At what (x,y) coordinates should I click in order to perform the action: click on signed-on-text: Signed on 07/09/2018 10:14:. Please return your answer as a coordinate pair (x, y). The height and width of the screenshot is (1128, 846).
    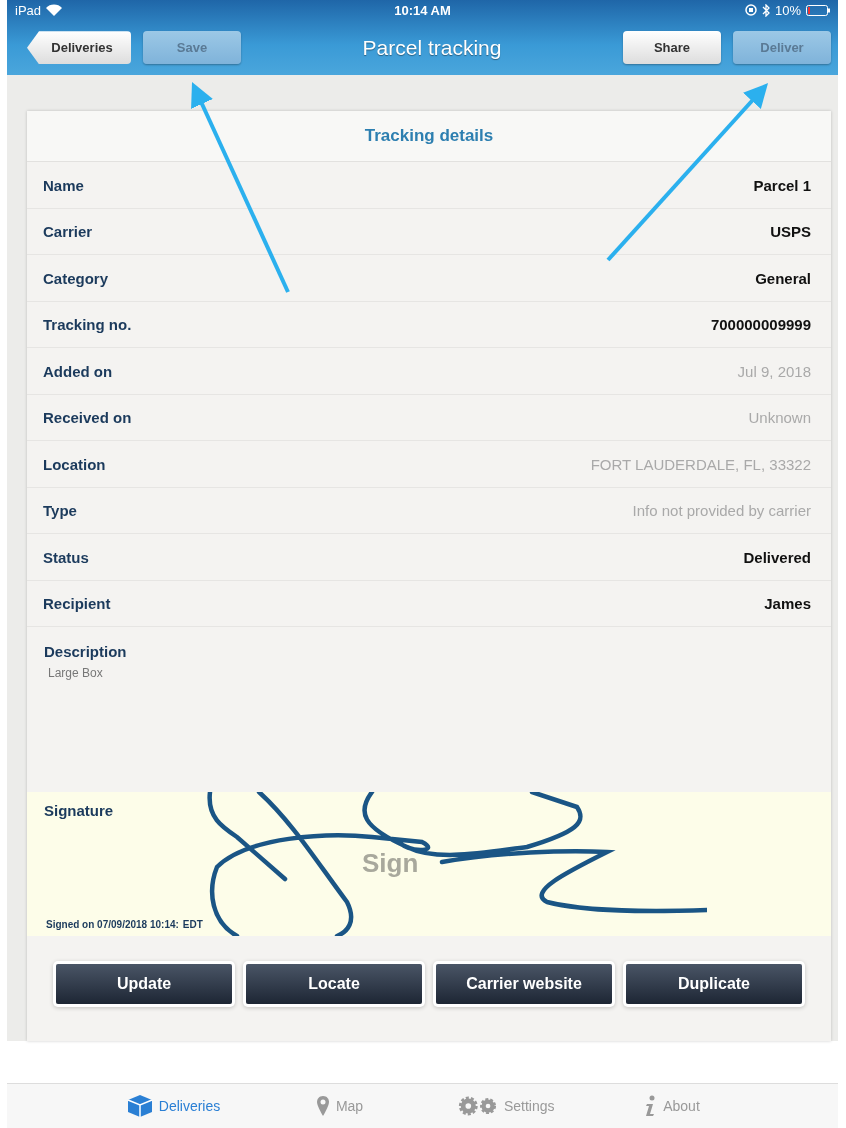
    Looking at the image, I should click on (112, 925).